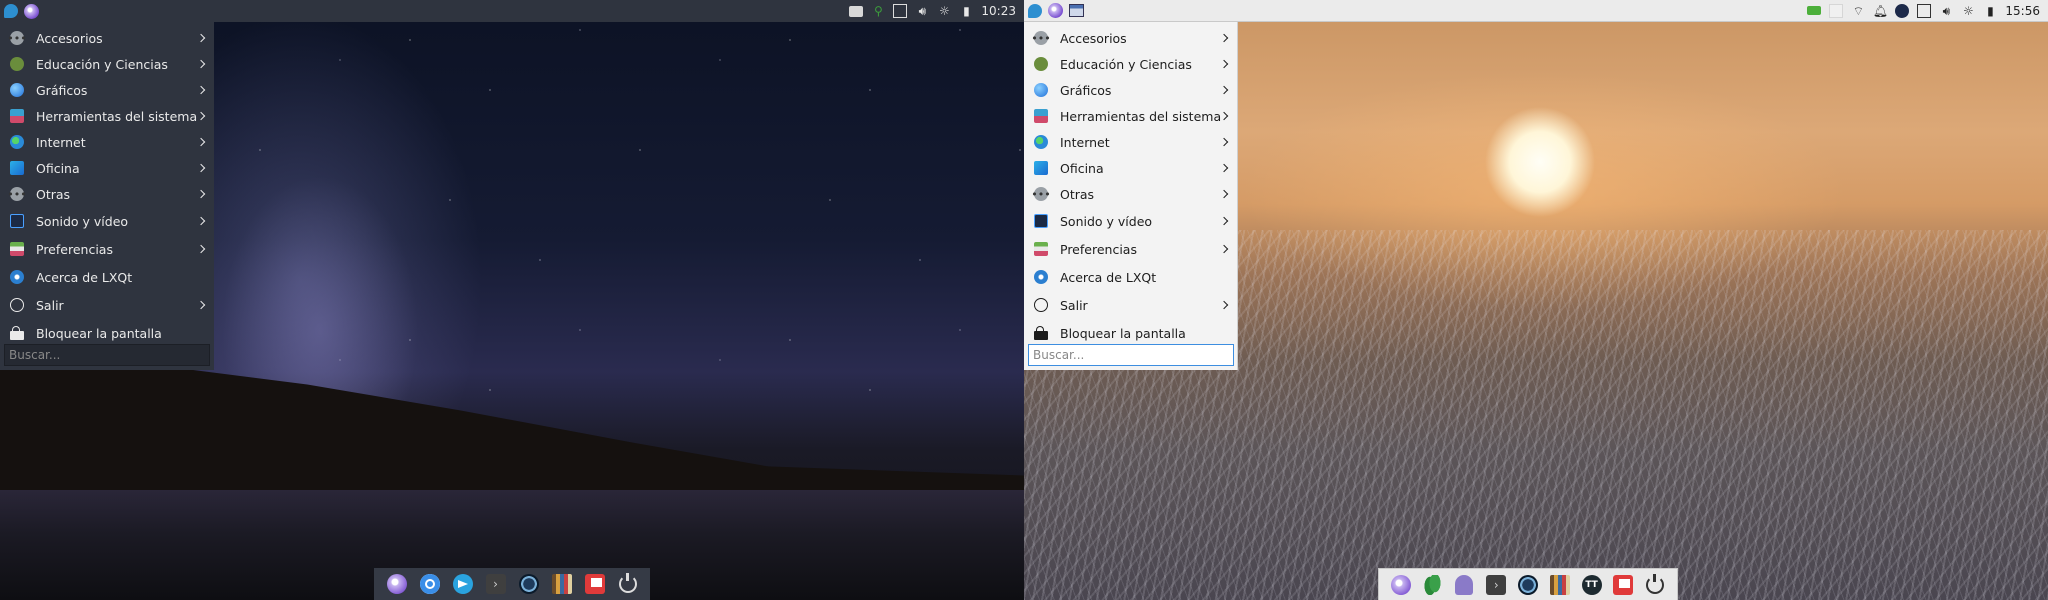 The height and width of the screenshot is (600, 2048). I want to click on clock: 15:56, so click(2022, 11).